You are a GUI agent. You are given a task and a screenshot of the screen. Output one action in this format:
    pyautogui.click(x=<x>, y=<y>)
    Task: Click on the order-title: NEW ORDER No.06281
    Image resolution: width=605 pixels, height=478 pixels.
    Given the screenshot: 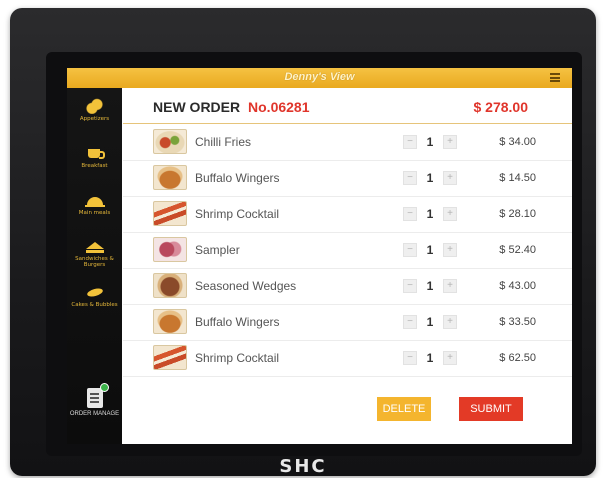 What is the action you would take?
    pyautogui.click(x=231, y=107)
    